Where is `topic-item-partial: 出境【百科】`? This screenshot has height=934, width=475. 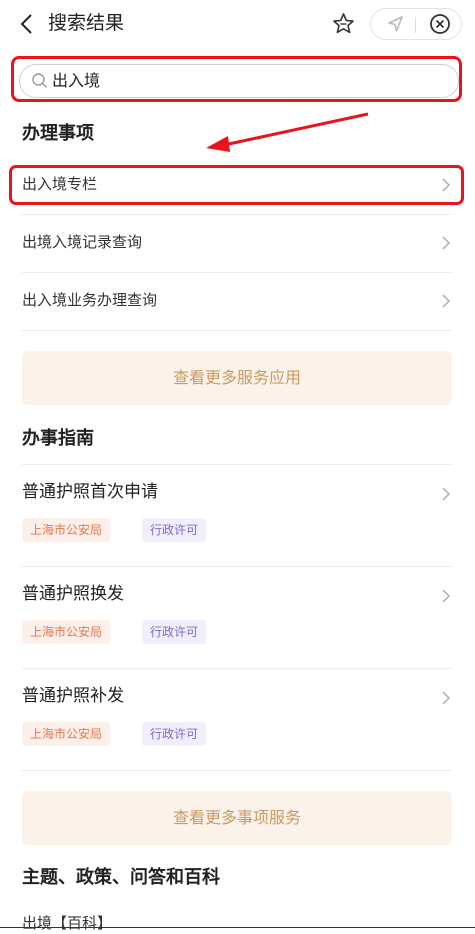 topic-item-partial: 出境【百科】 is located at coordinates (67, 923).